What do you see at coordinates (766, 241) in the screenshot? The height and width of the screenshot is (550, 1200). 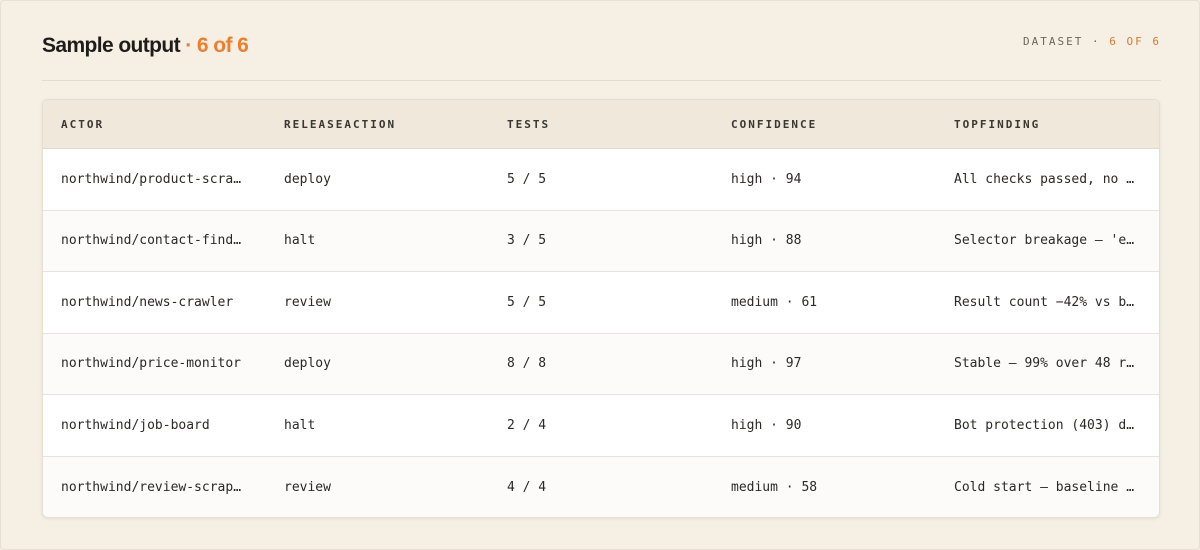 I see `cell-confidence: high · 88` at bounding box center [766, 241].